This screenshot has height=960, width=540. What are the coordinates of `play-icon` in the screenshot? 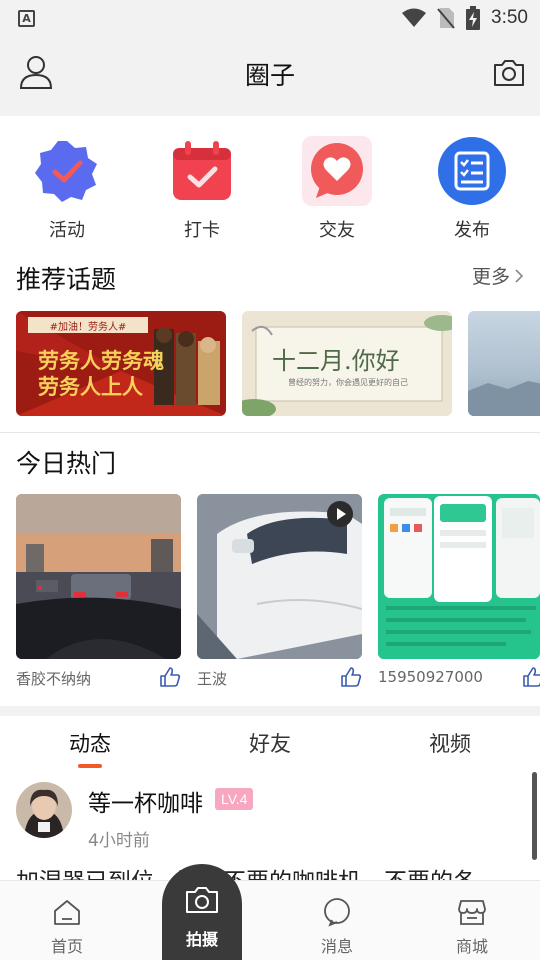 It's located at (340, 514).